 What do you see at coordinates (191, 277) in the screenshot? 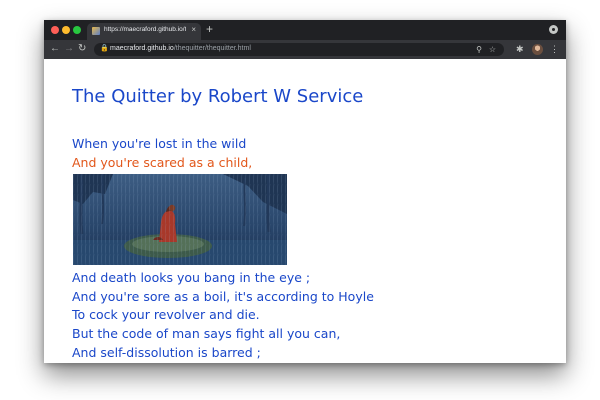
I see `poem-line: And death looks you bang in the eye ;` at bounding box center [191, 277].